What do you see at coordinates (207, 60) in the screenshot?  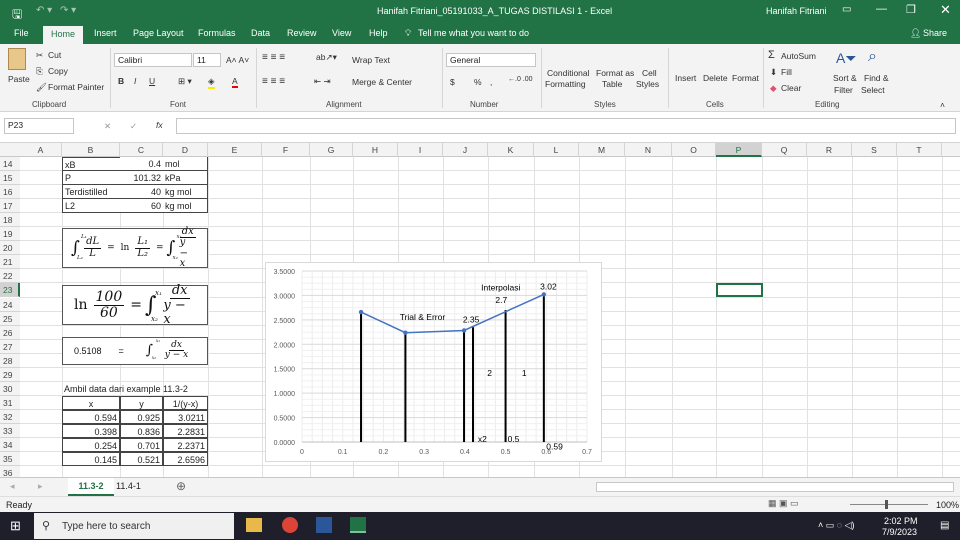 I see `font-size-select: 11` at bounding box center [207, 60].